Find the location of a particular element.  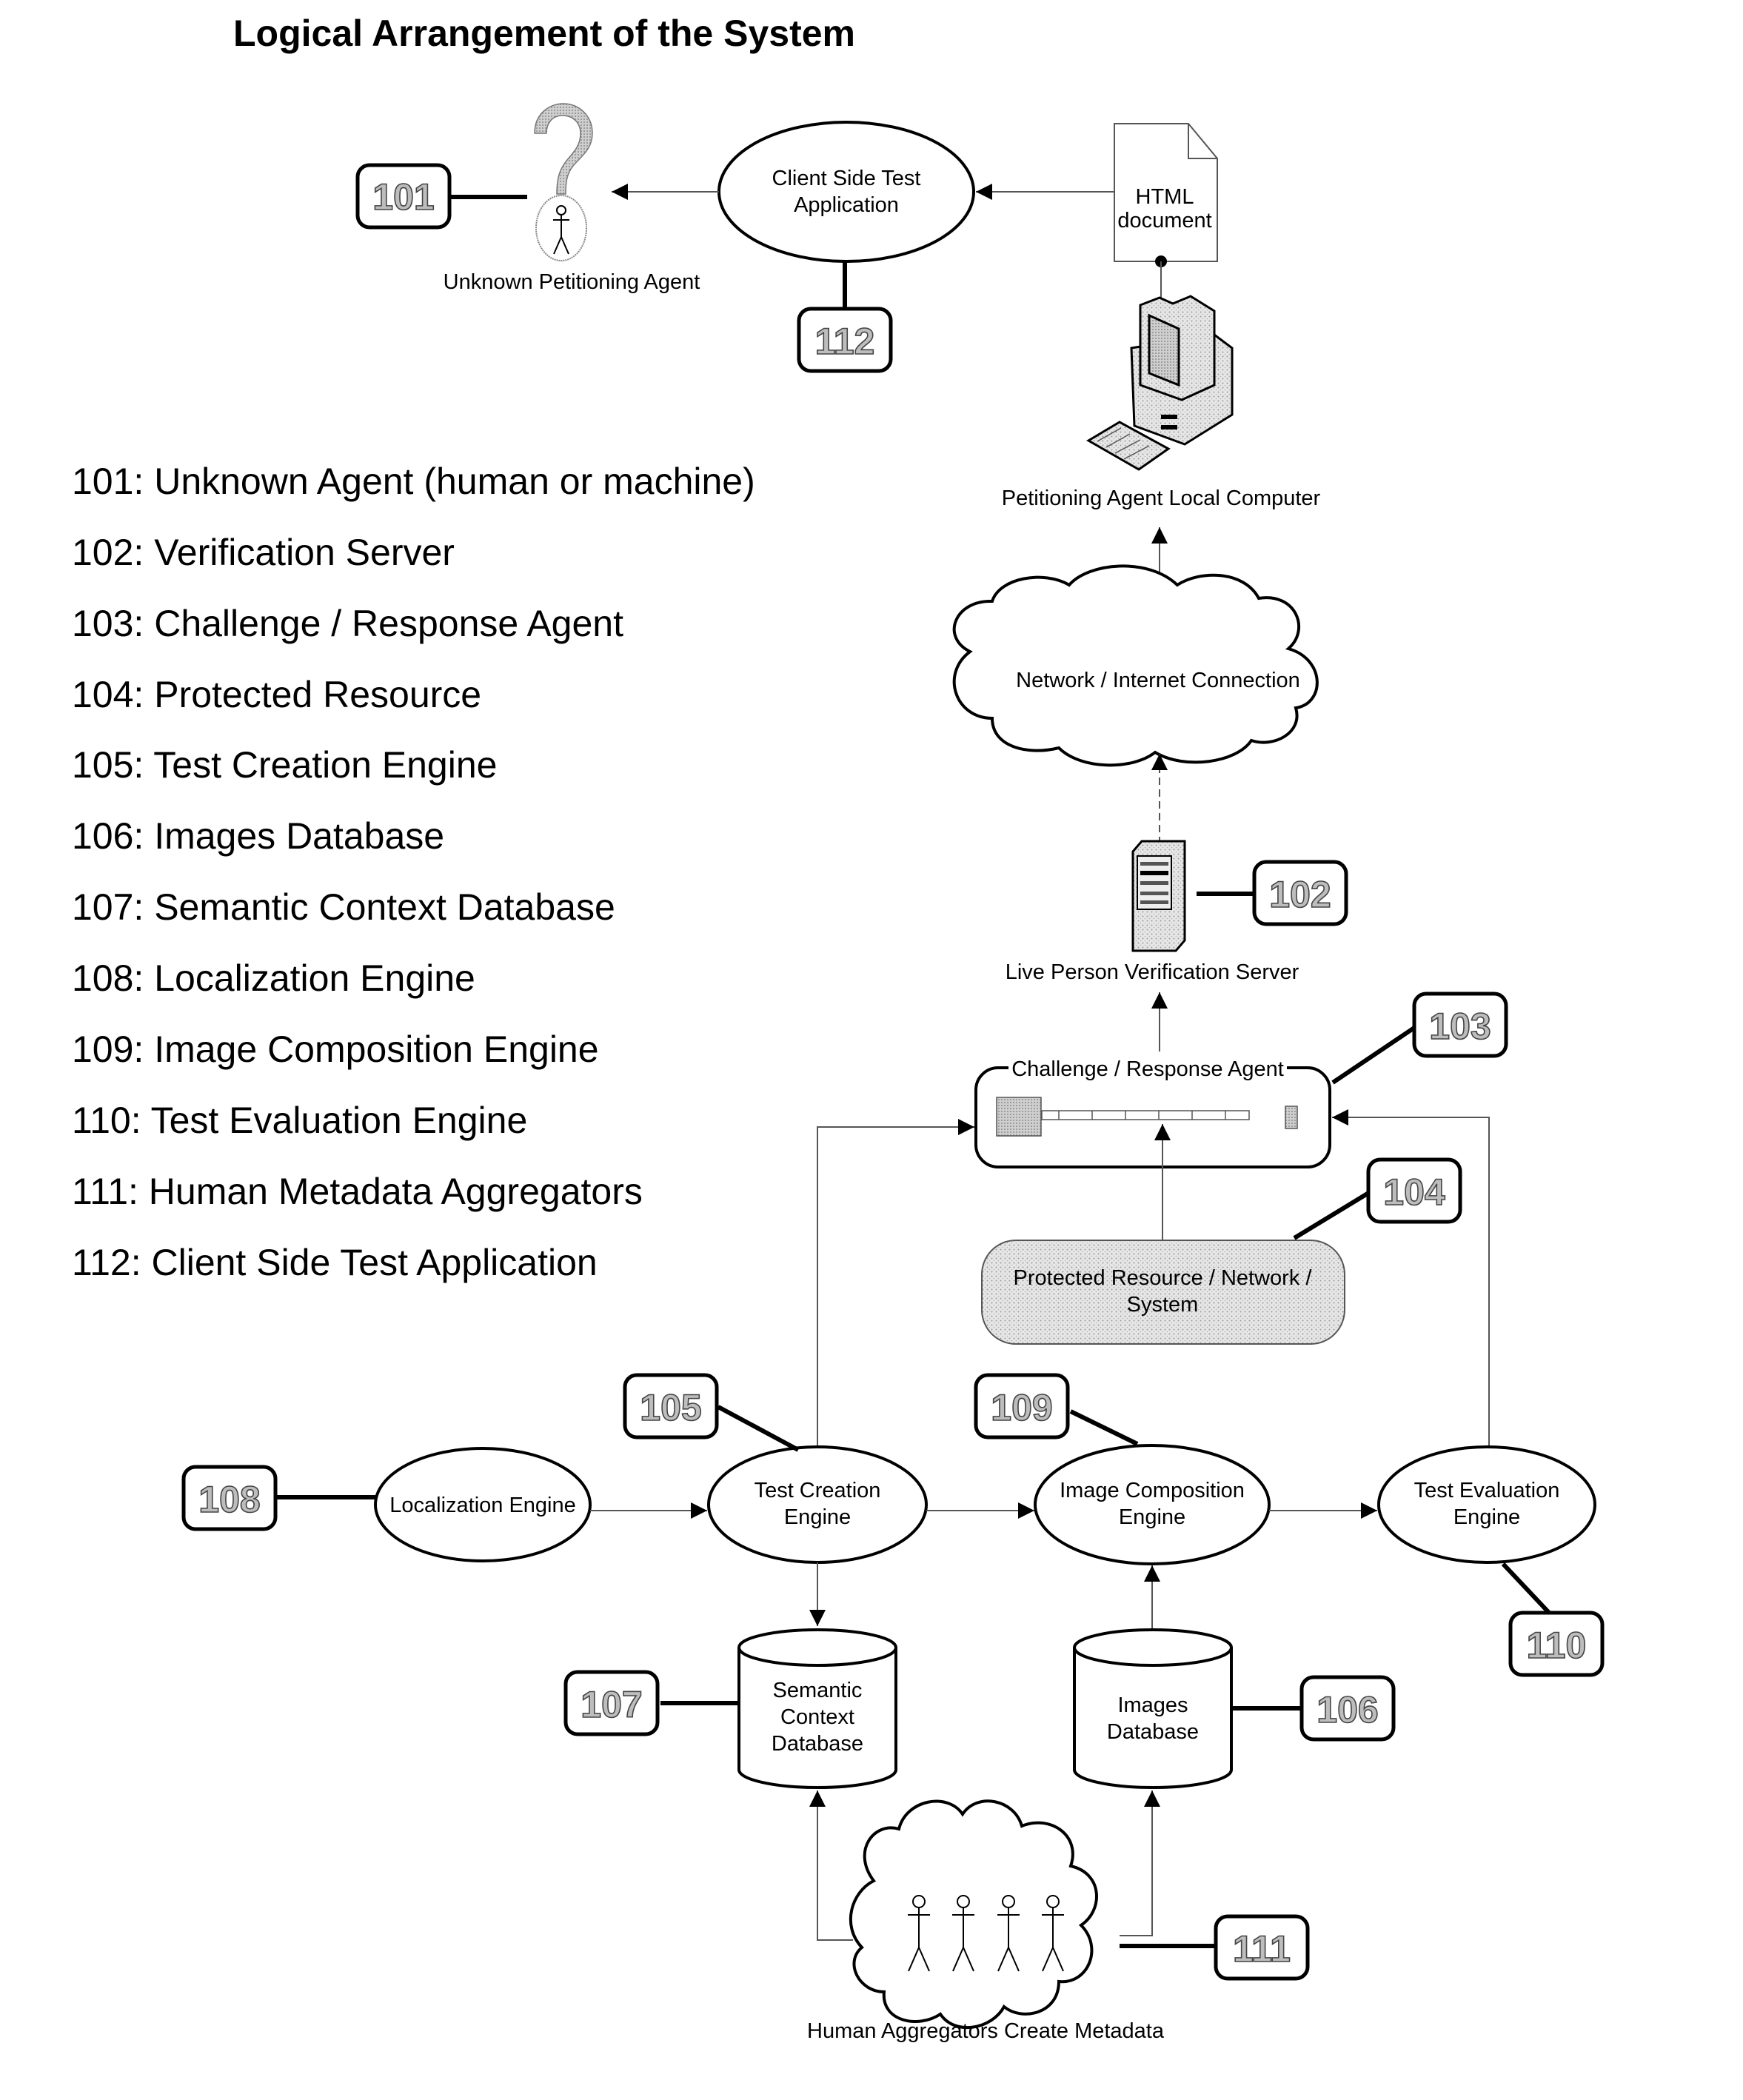

svg-text: System is located at coordinates (1163, 1305).